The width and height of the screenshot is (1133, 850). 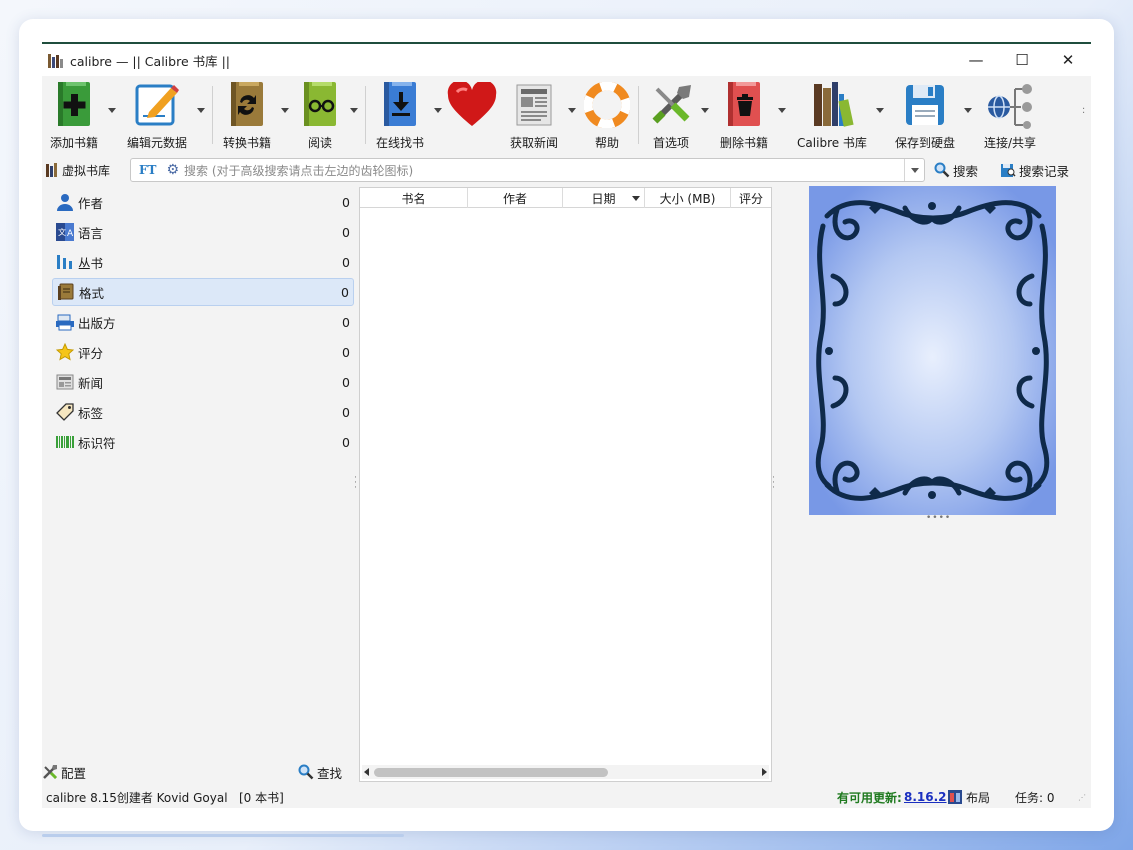 What do you see at coordinates (112, 110) in the screenshot?
I see `add-books-dropdown-arrow` at bounding box center [112, 110].